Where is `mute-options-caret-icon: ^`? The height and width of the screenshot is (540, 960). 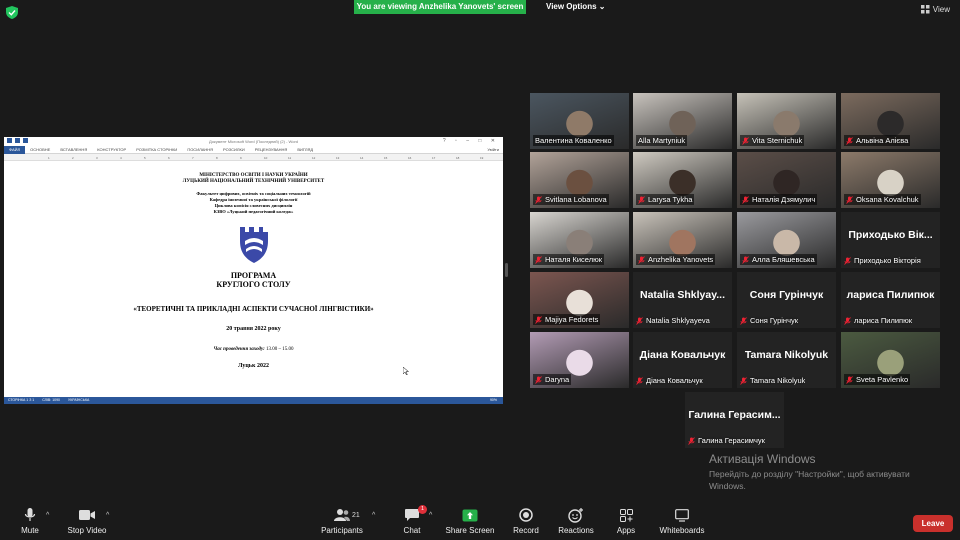
mute-options-caret-icon: ^ is located at coordinates (47, 515).